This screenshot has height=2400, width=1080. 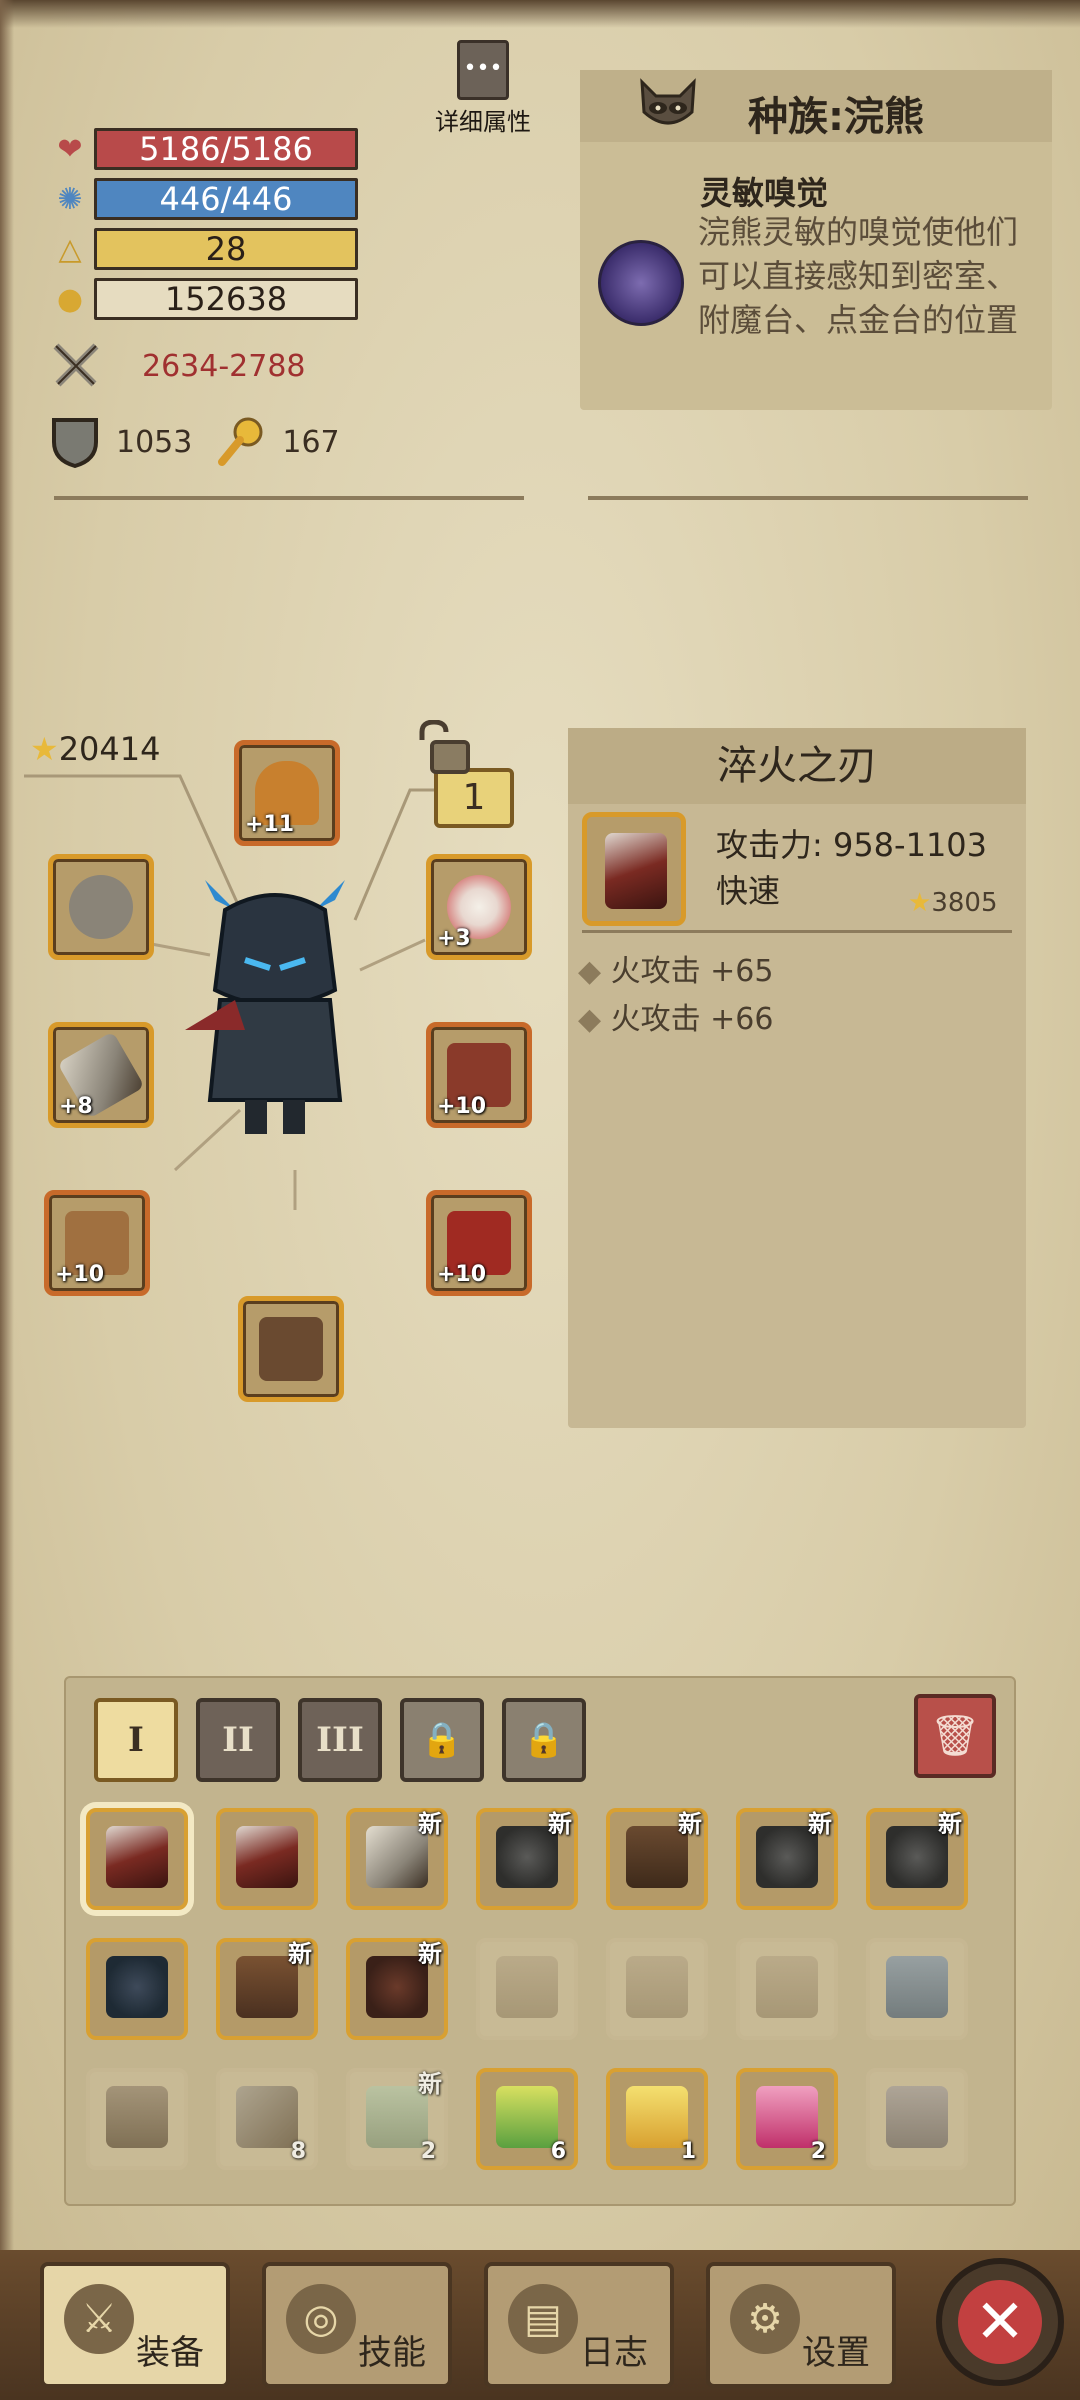 What do you see at coordinates (852, 845) in the screenshot?
I see `item-attack: 攻击力: 958-1103` at bounding box center [852, 845].